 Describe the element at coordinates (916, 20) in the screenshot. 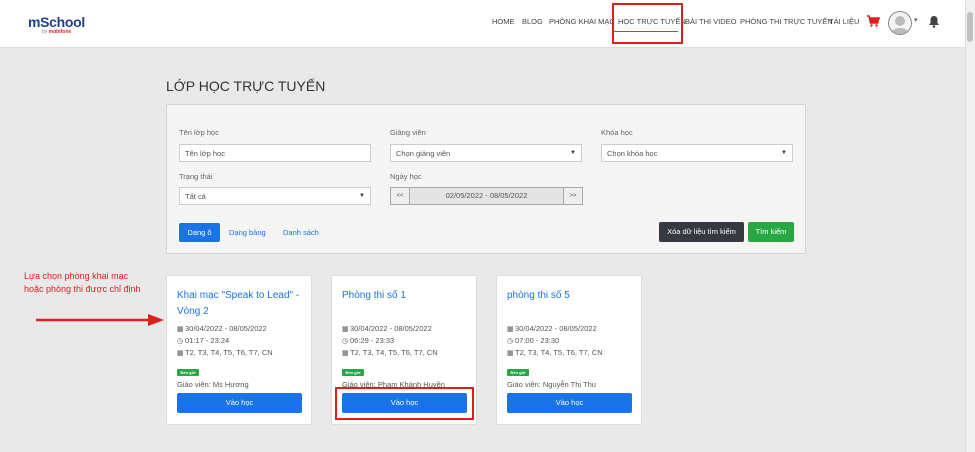

I see `chevron-down-icon: ▾` at that location.